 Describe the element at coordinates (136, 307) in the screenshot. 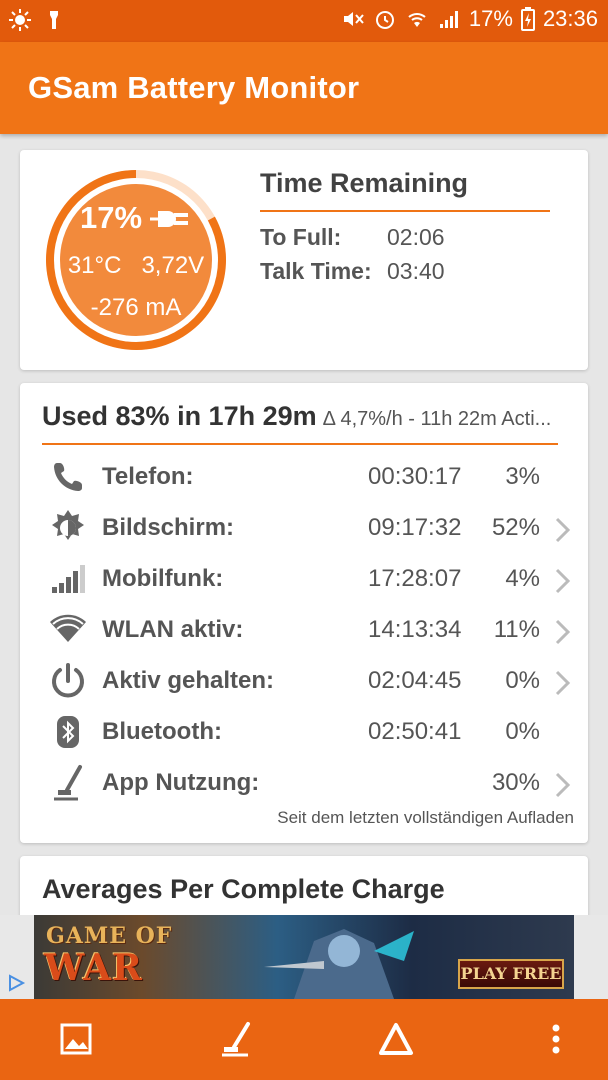

I see `current: -276 mA` at that location.